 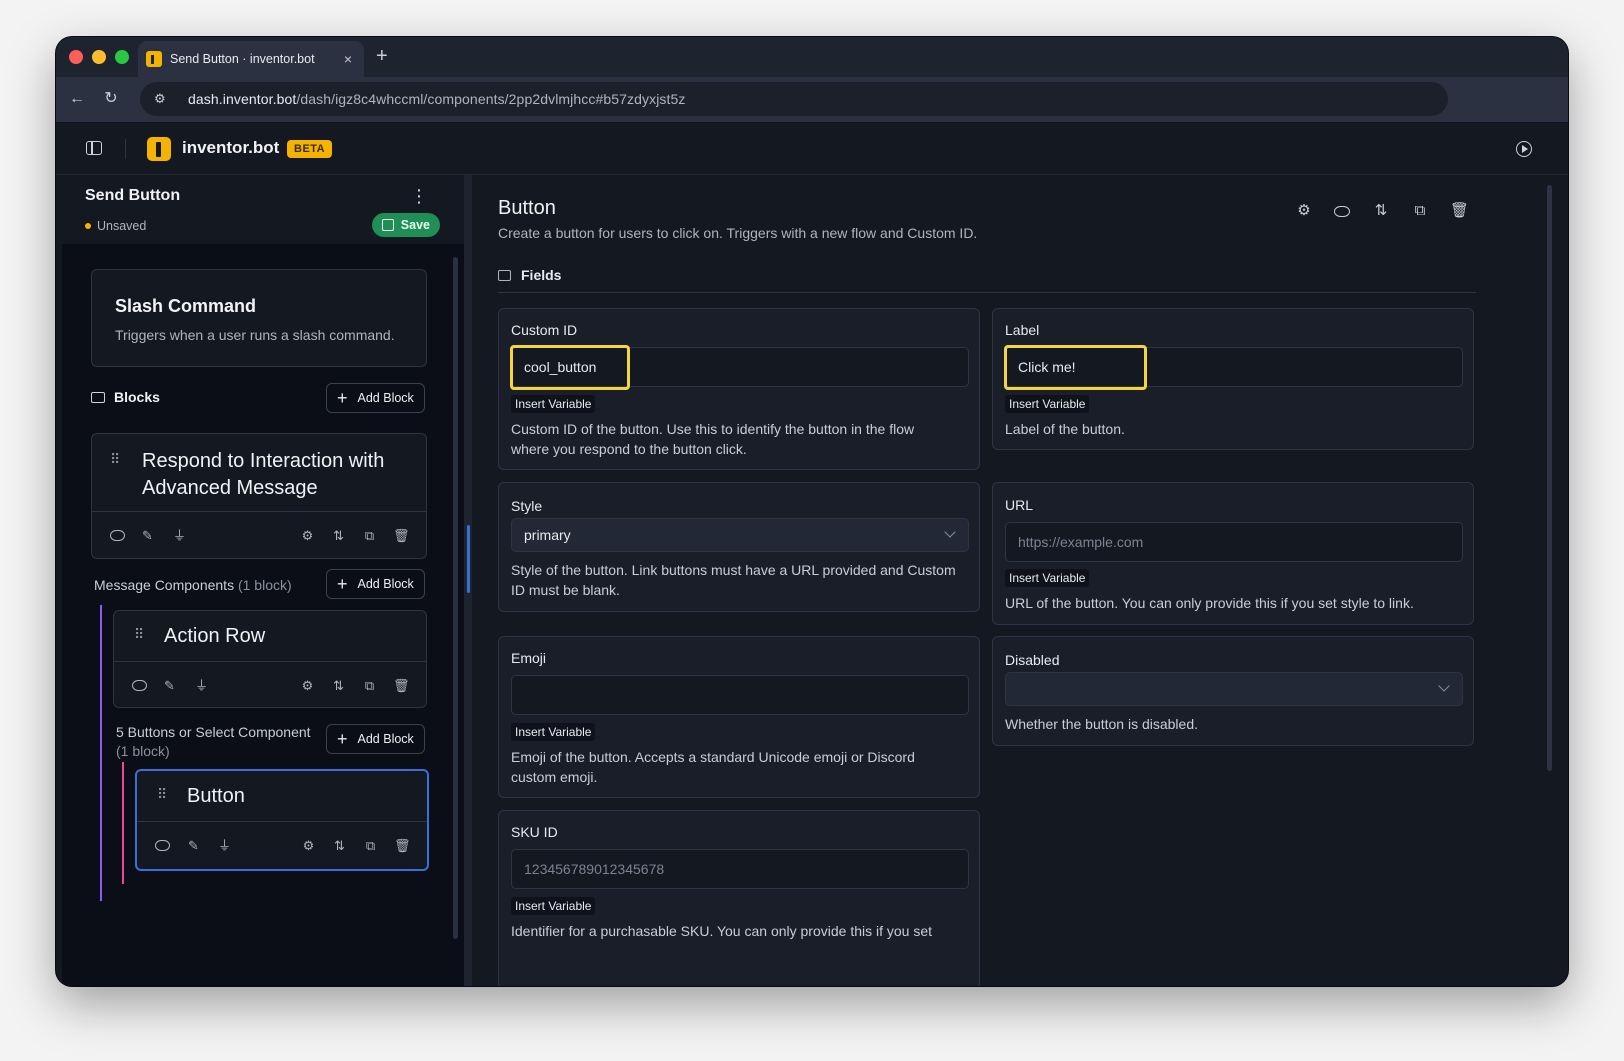 I want to click on sidebar-toggle-icon, so click(x=94, y=148).